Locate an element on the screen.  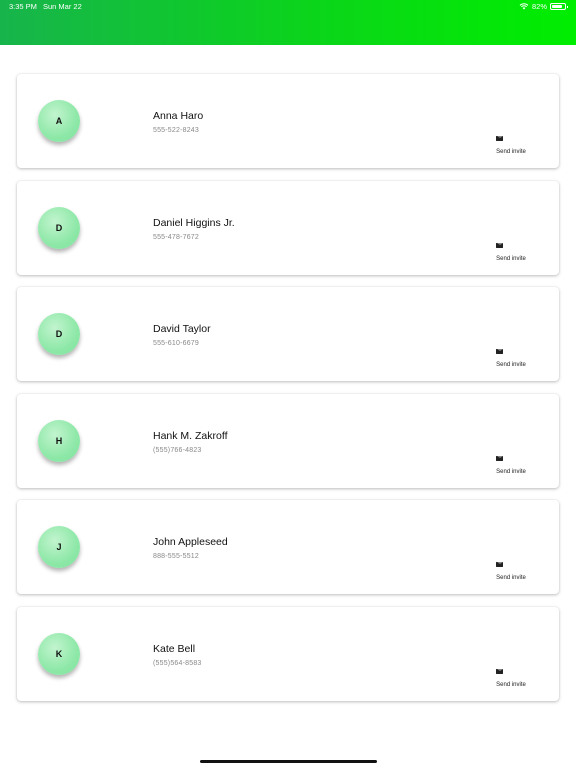
contact-name: Hank M. Zakroff is located at coordinates (190, 435).